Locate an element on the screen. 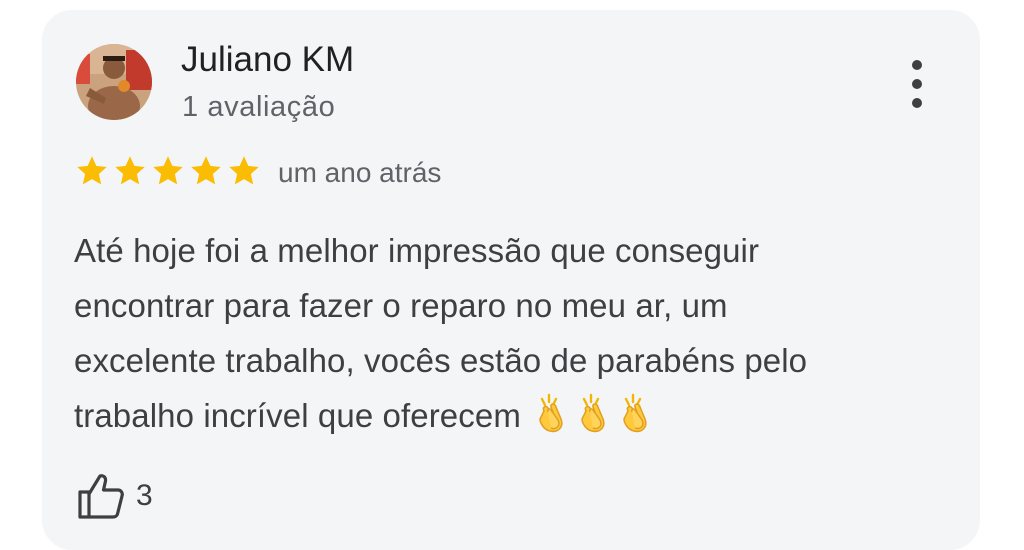 The width and height of the screenshot is (1024, 550). review-date: um ano atrás is located at coordinates (360, 172).